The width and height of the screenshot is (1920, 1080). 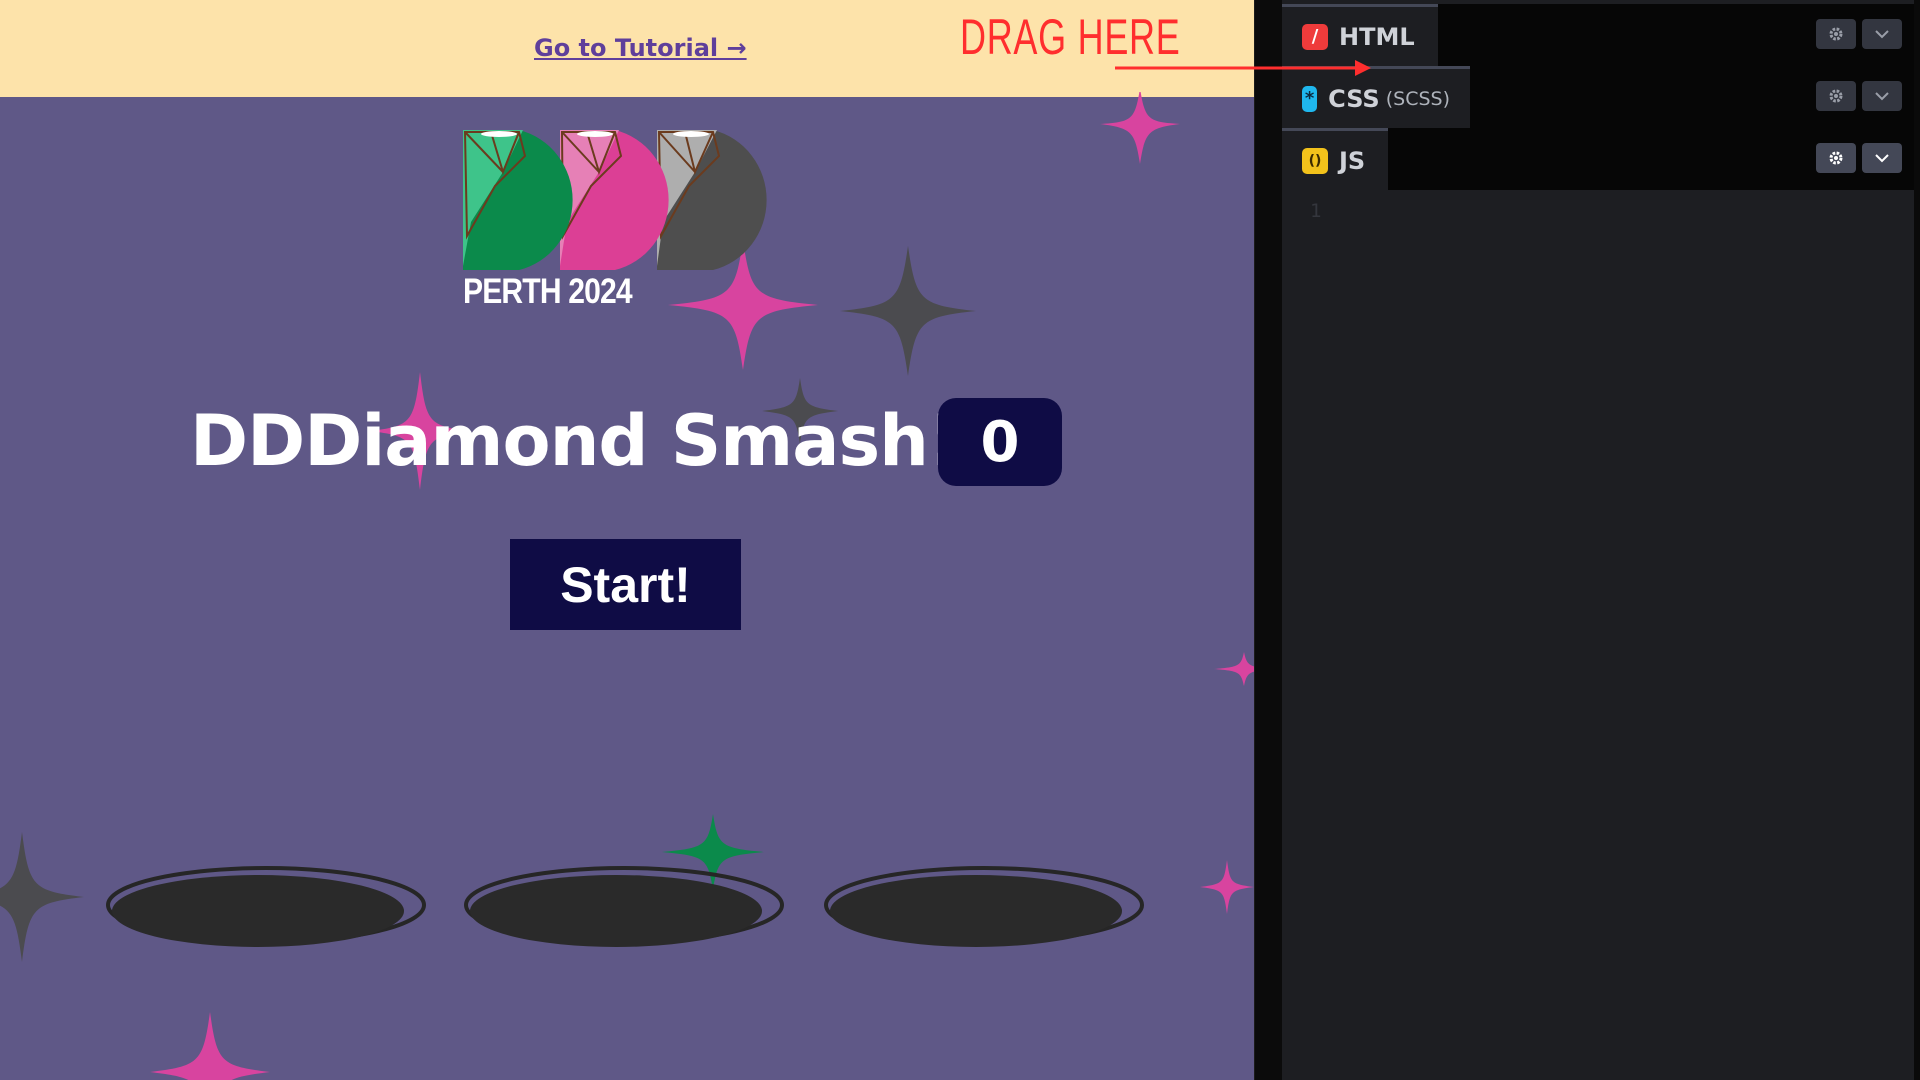 I want to click on dddperth-logo, so click(x=615, y=200).